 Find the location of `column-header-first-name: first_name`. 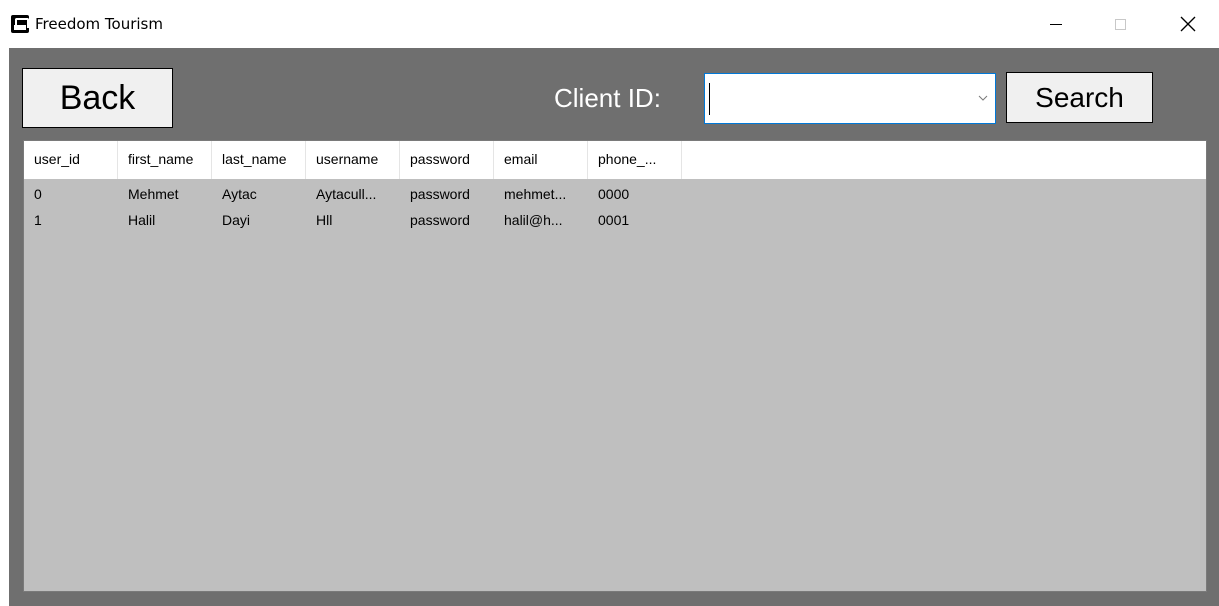

column-header-first-name: first_name is located at coordinates (165, 160).